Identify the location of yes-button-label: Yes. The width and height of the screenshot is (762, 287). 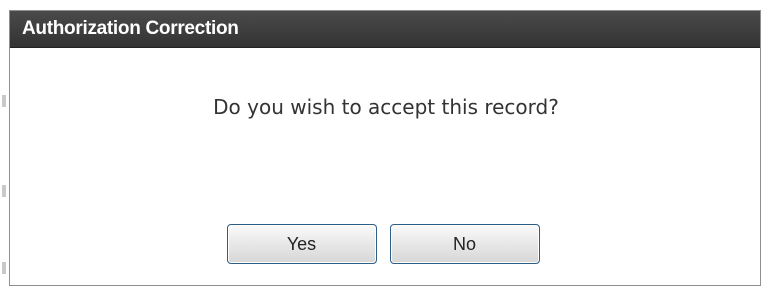
(301, 243).